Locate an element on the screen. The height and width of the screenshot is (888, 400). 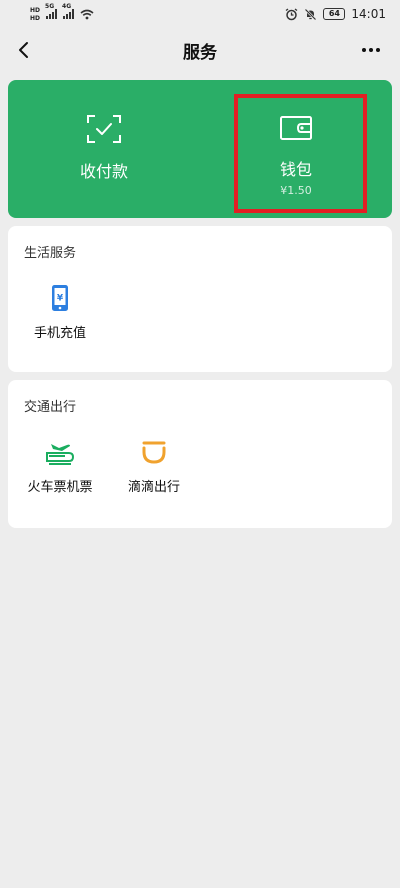
status-bar: HD HD 5G 4G 64 14:01 is located at coordinates (200, 14).